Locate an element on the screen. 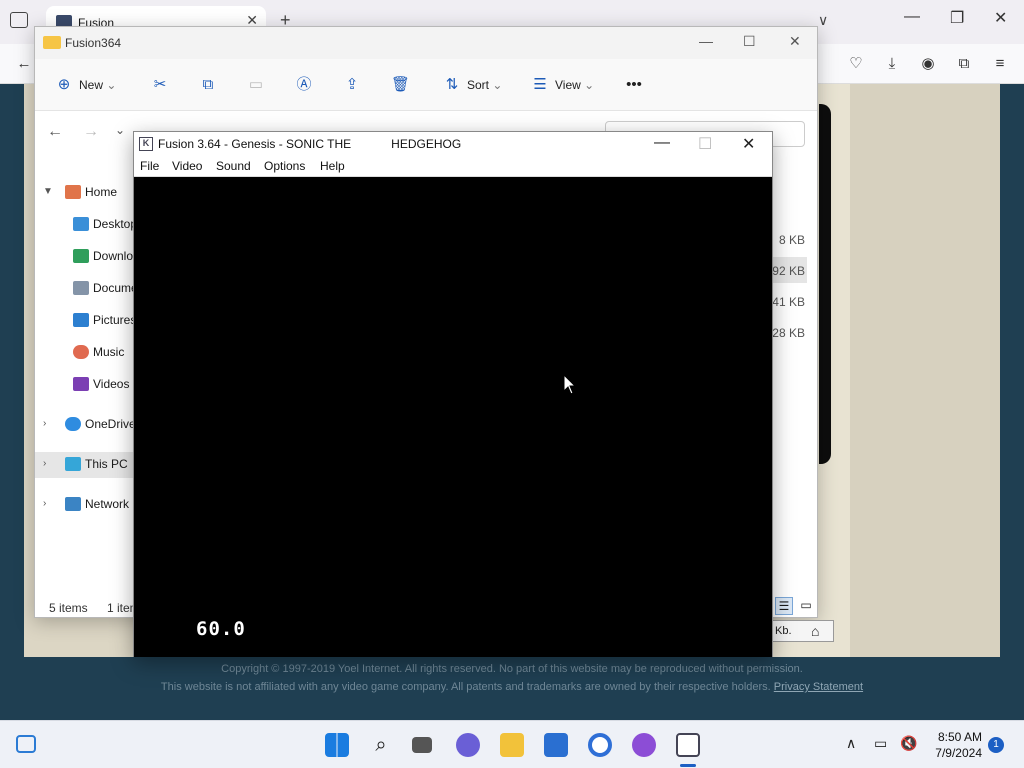 The width and height of the screenshot is (1024, 768). sort-button: ⇅ Sort ⌄ is located at coordinates (473, 85).